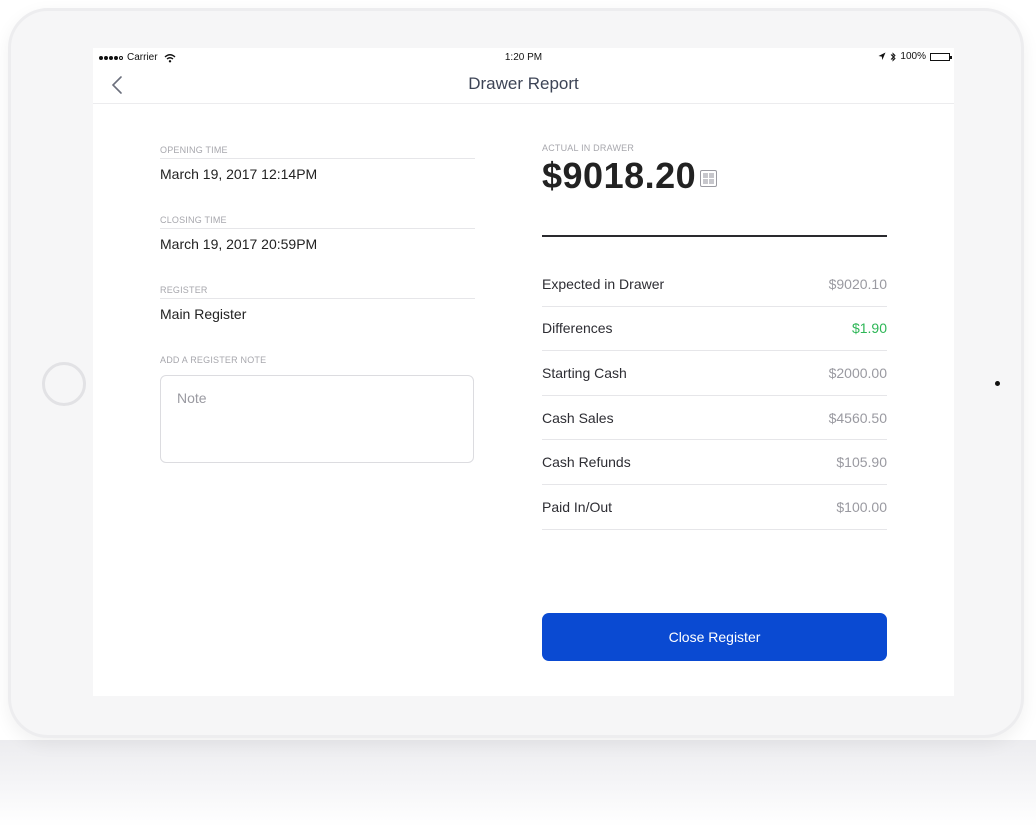  Describe the element at coordinates (857, 417) in the screenshot. I see `summary-value: $4560.50` at that location.